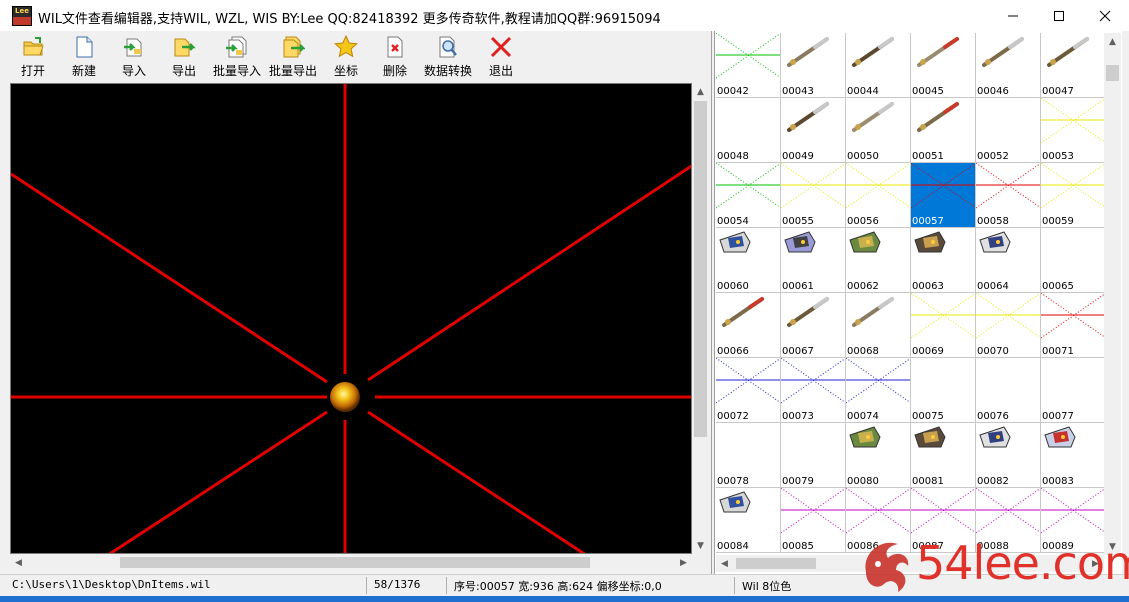  I want to click on thumbnail-cell: 00045, so click(943, 65).